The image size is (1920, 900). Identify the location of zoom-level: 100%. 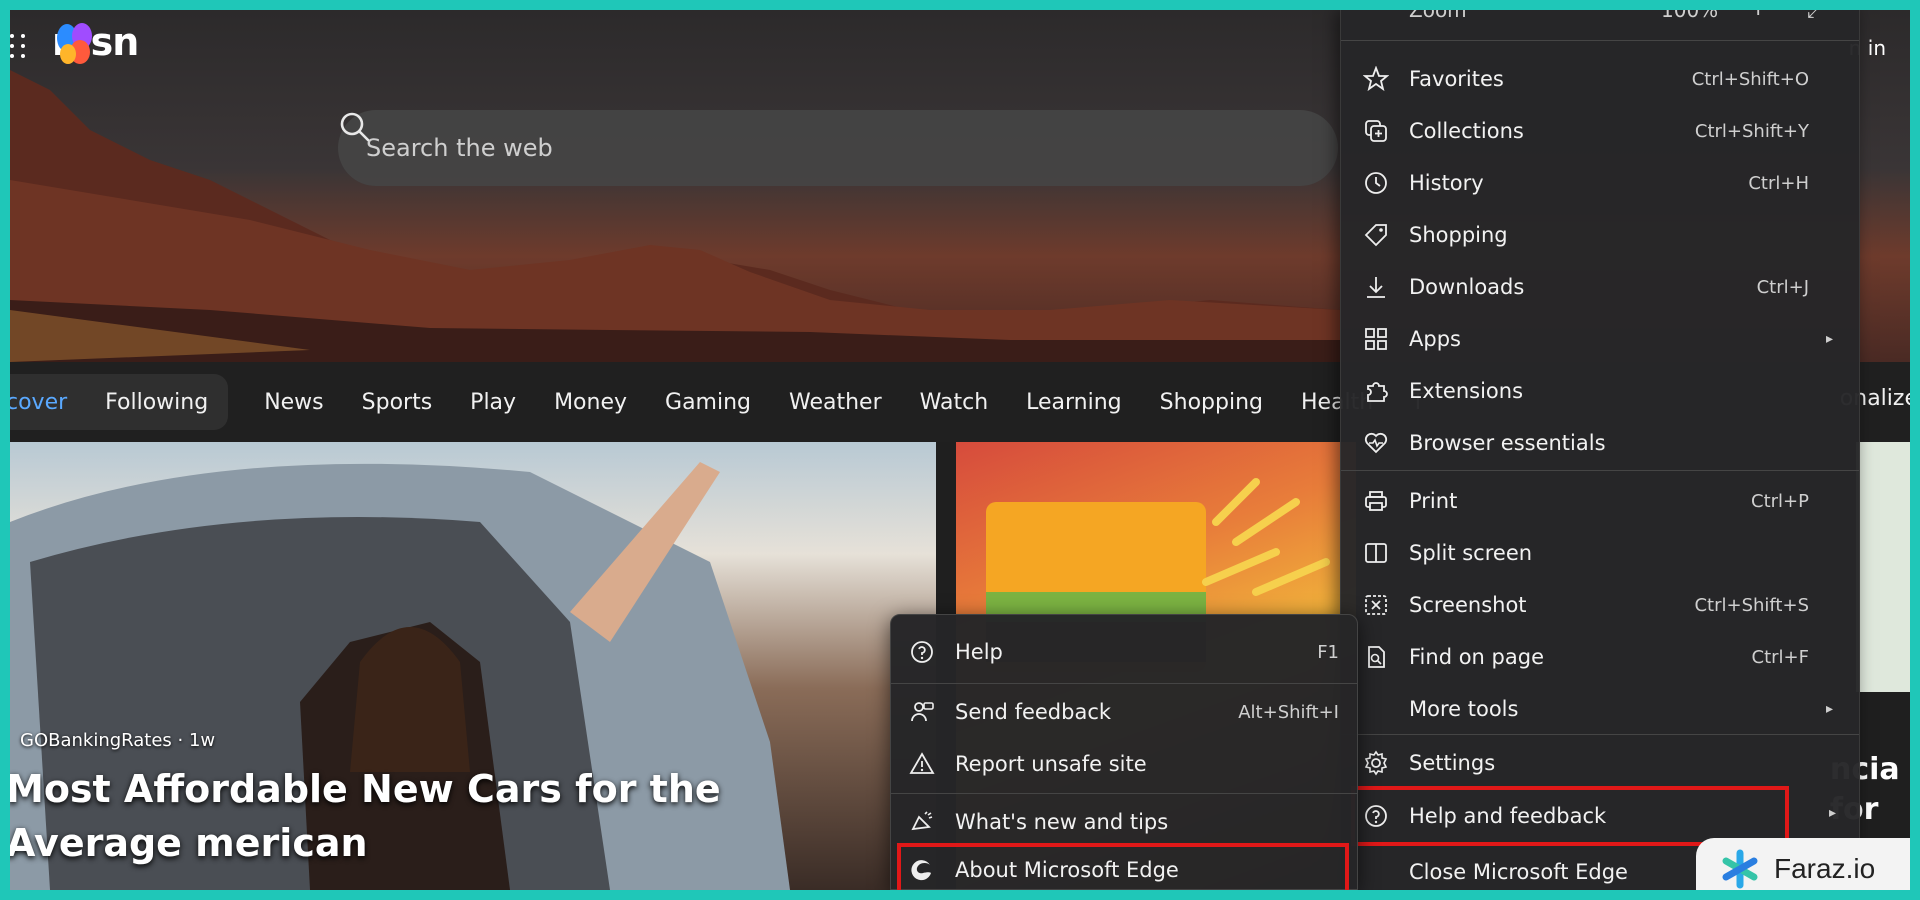
(1690, 16).